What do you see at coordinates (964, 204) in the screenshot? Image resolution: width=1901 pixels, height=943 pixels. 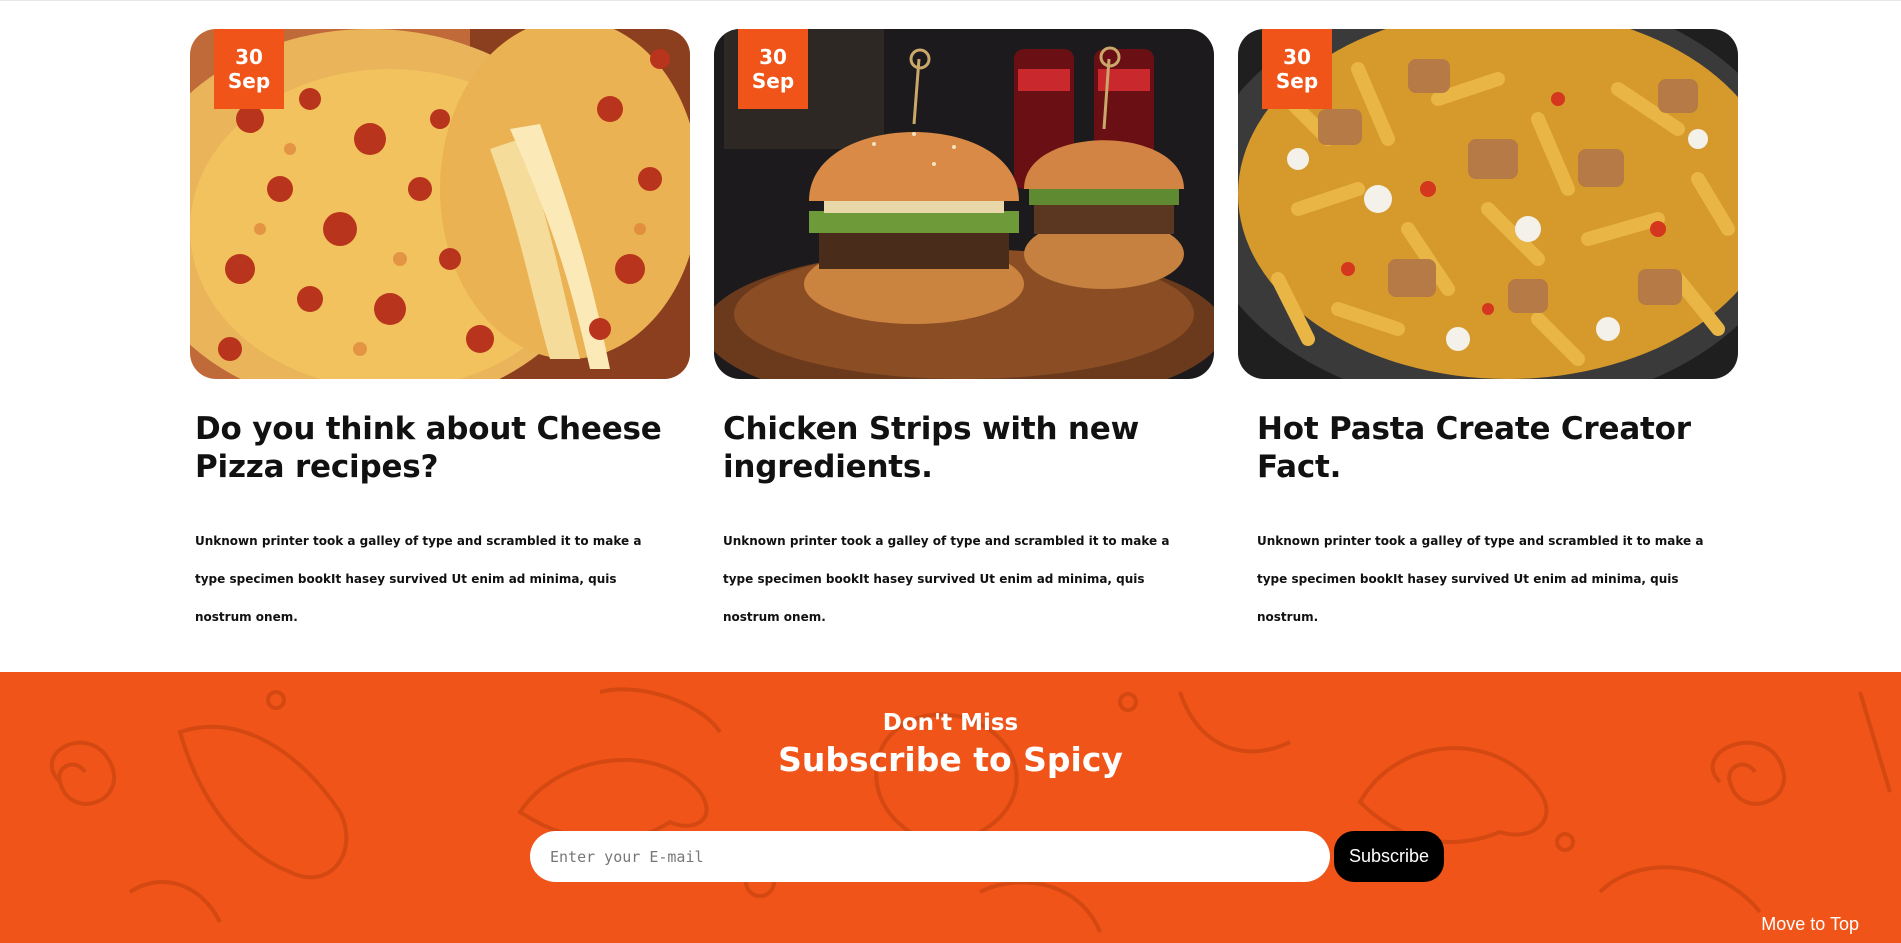 I see `burger-image: 30 Sep` at bounding box center [964, 204].